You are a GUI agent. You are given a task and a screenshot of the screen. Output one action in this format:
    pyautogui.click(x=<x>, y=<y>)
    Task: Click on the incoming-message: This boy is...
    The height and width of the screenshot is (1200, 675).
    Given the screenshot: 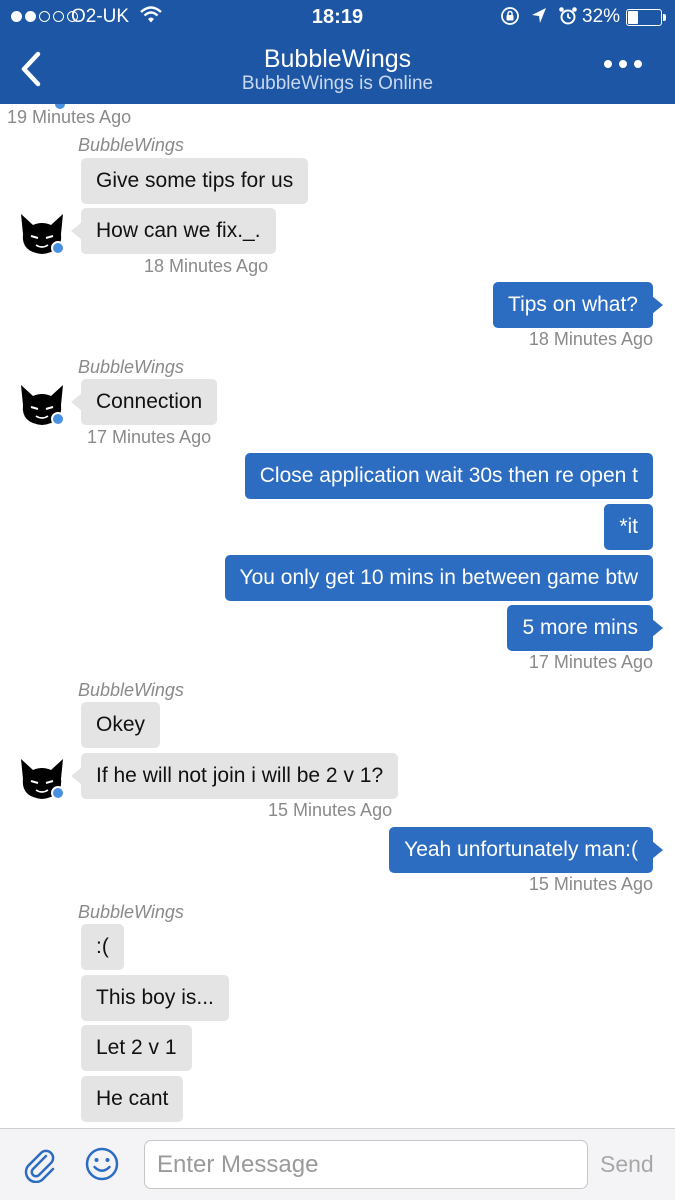 What is the action you would take?
    pyautogui.click(x=155, y=998)
    